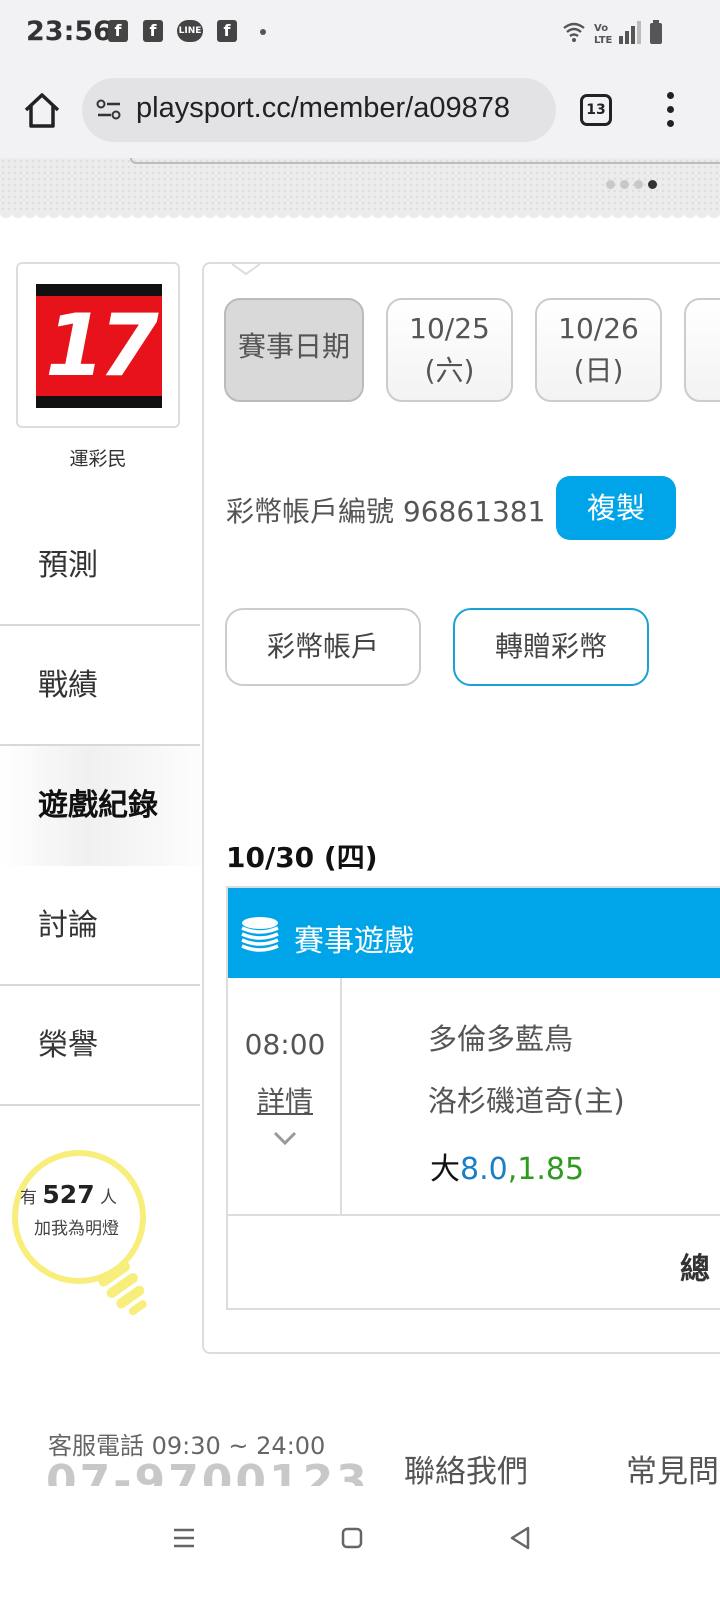 The width and height of the screenshot is (720, 1600). What do you see at coordinates (474, 933) in the screenshot?
I see `game-section-header: 賽事遊戲` at bounding box center [474, 933].